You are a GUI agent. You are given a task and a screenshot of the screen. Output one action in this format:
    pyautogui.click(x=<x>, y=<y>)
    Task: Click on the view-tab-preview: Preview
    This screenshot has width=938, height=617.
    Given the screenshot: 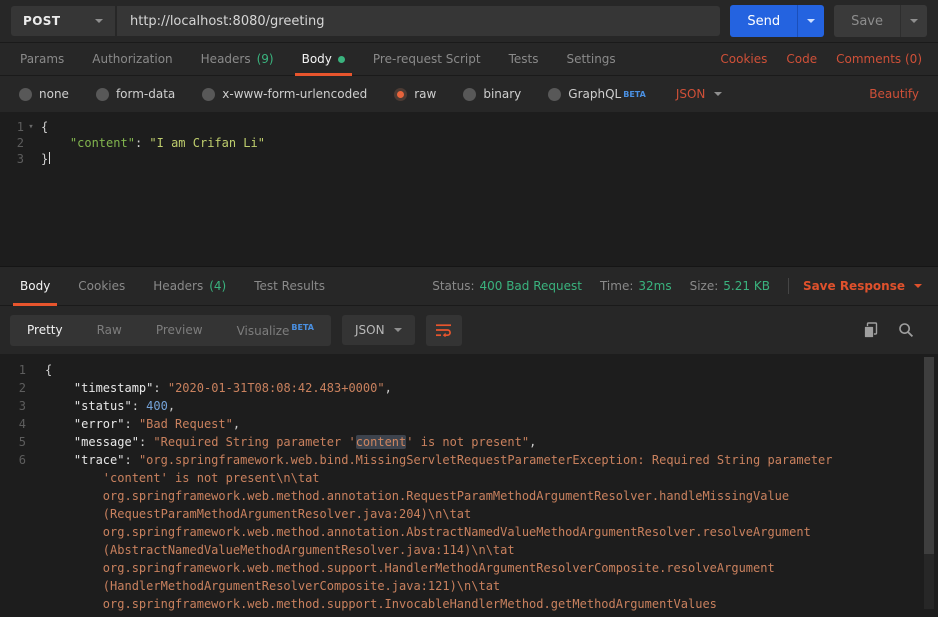 What is the action you would take?
    pyautogui.click(x=179, y=330)
    